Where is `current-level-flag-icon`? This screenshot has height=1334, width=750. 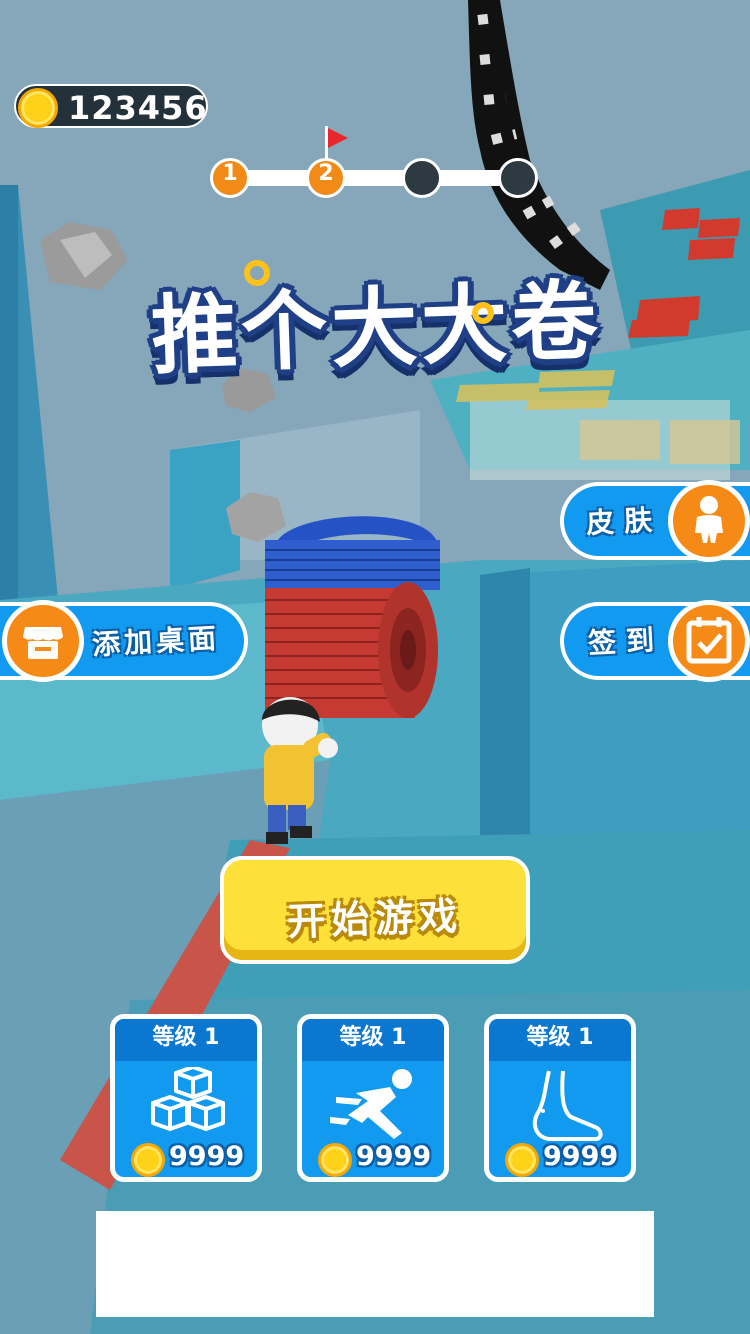 current-level-flag-icon is located at coordinates (338, 138).